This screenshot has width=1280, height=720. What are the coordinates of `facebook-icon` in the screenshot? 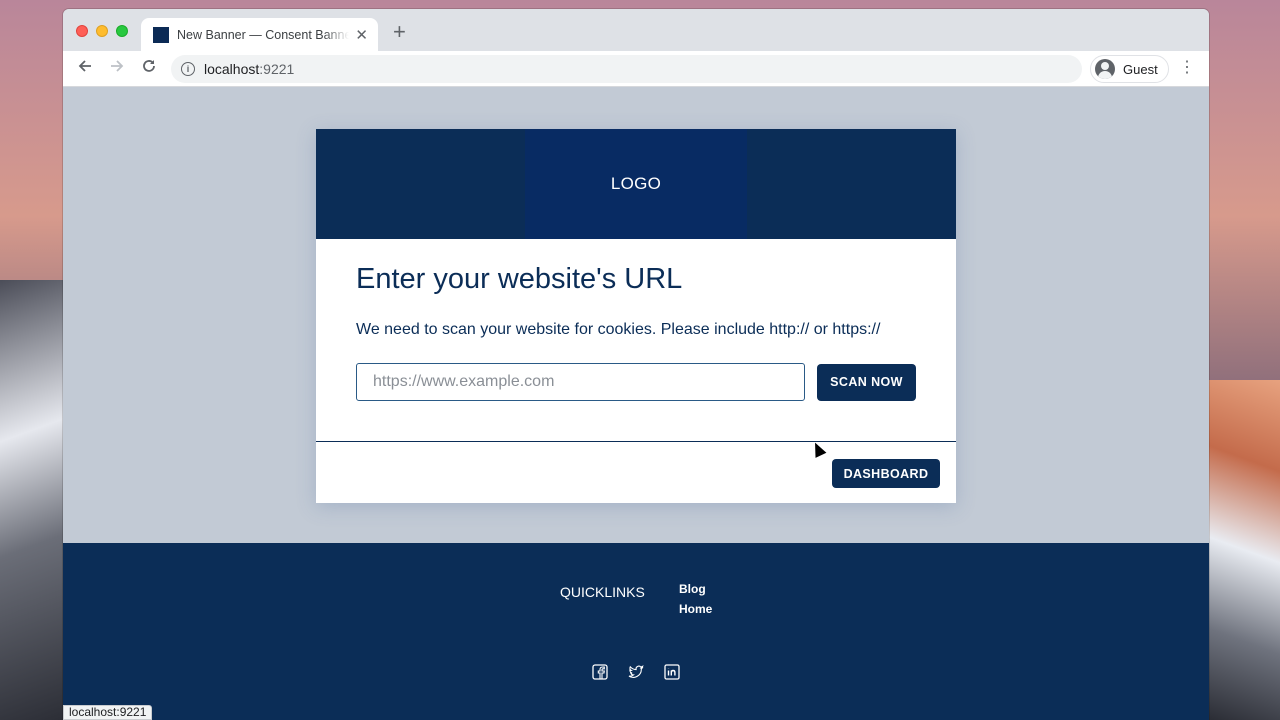 It's located at (600, 672).